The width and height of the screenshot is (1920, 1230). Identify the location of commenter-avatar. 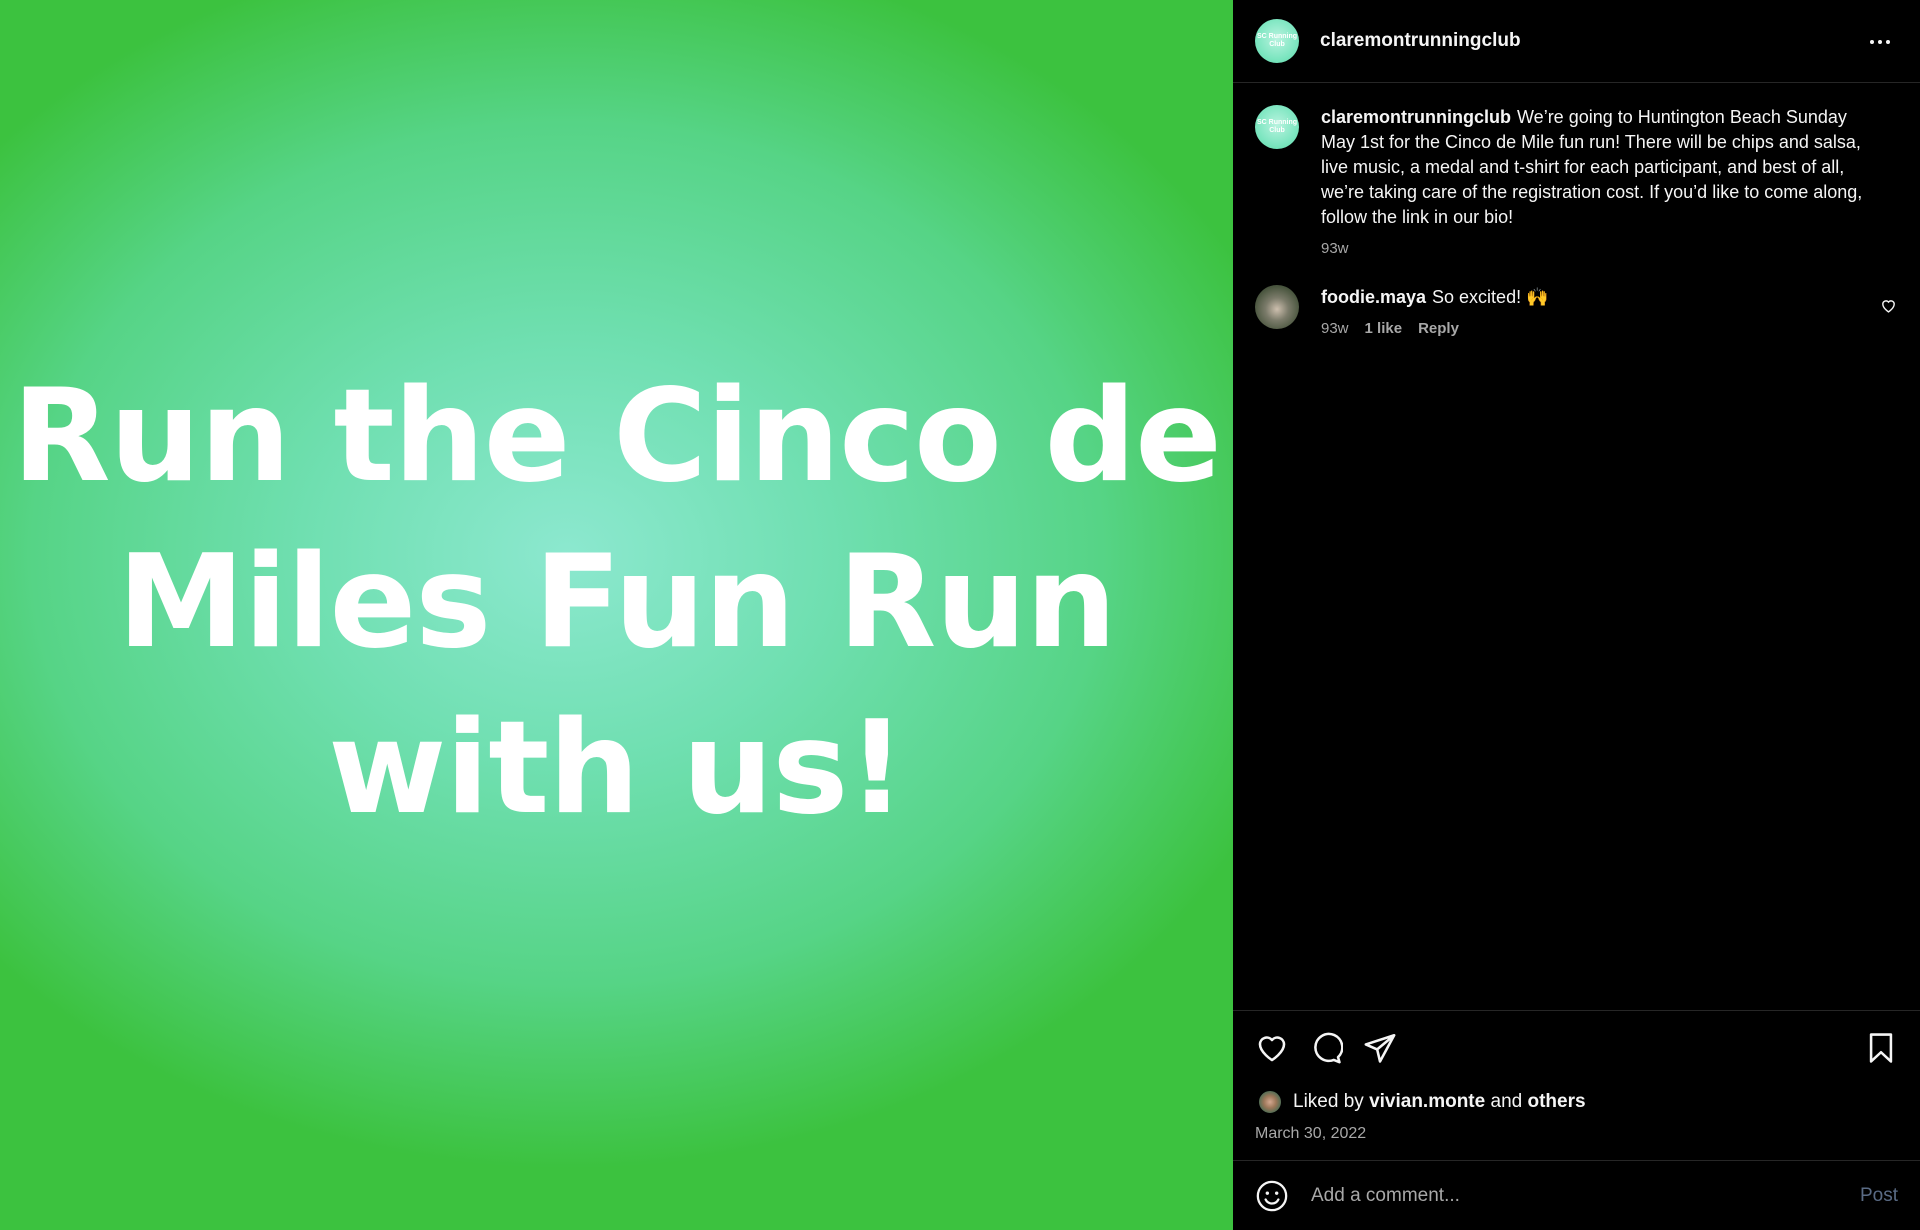
(1277, 307).